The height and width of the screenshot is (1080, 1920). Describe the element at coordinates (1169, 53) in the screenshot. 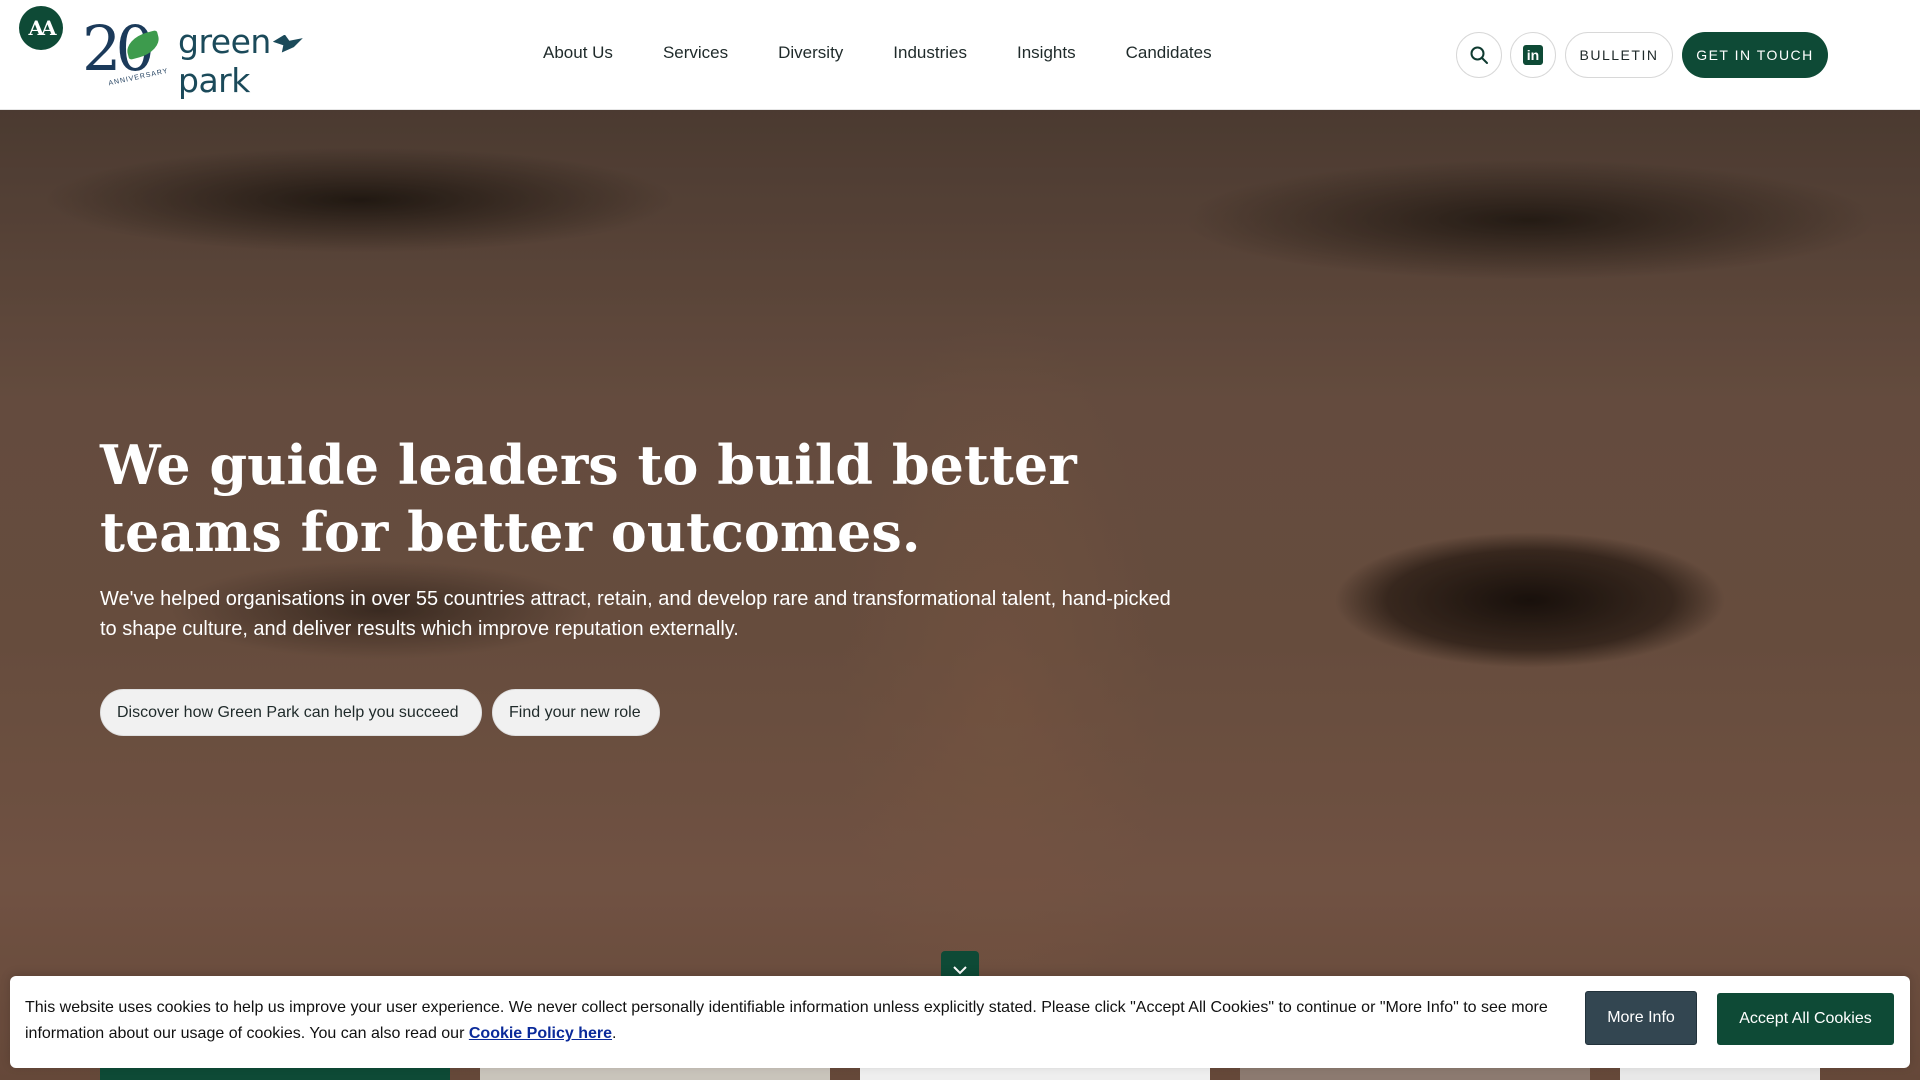

I see `nav-candidates: Candidates` at that location.